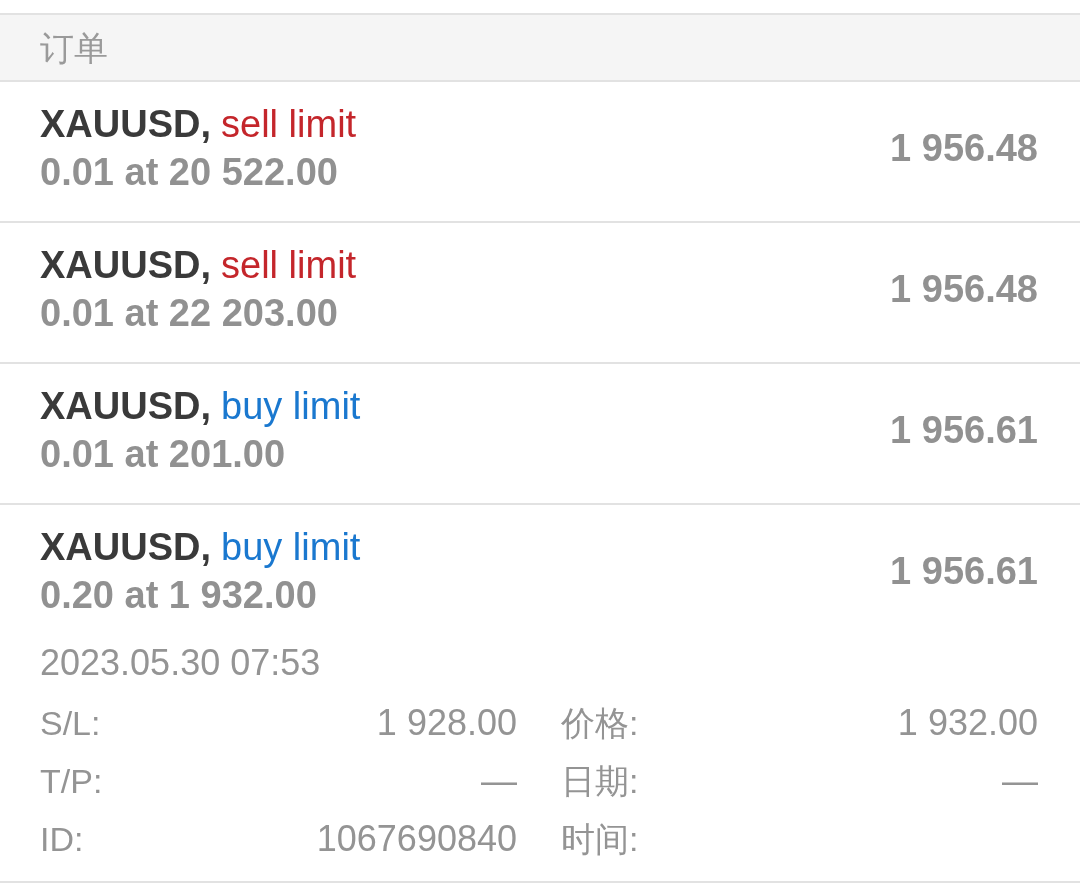 This screenshot has width=1080, height=885. What do you see at coordinates (181, 663) in the screenshot?
I see `order-time: 2023.05.30 07:53` at bounding box center [181, 663].